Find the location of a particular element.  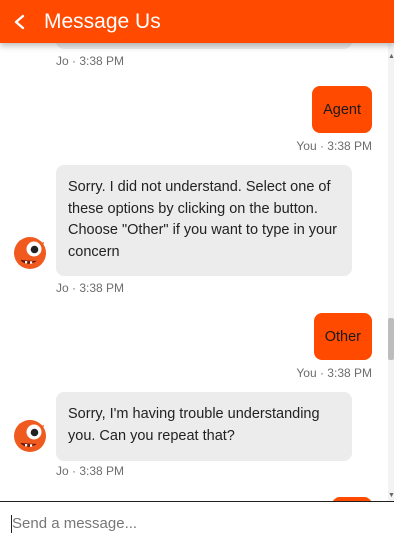

message-composer is located at coordinates (197, 521).